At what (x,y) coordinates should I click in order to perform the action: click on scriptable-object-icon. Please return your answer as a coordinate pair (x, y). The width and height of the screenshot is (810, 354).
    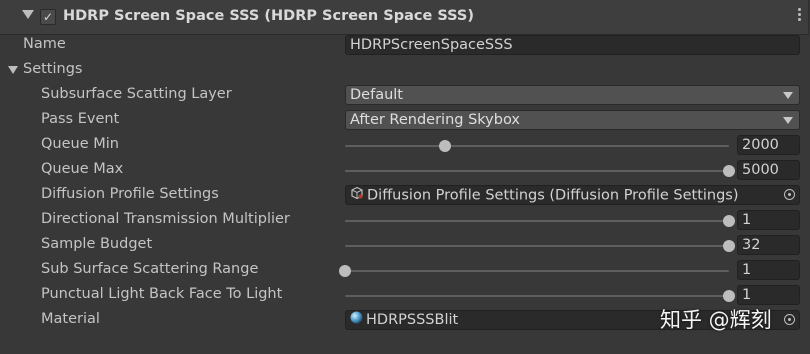
    Looking at the image, I should click on (357, 195).